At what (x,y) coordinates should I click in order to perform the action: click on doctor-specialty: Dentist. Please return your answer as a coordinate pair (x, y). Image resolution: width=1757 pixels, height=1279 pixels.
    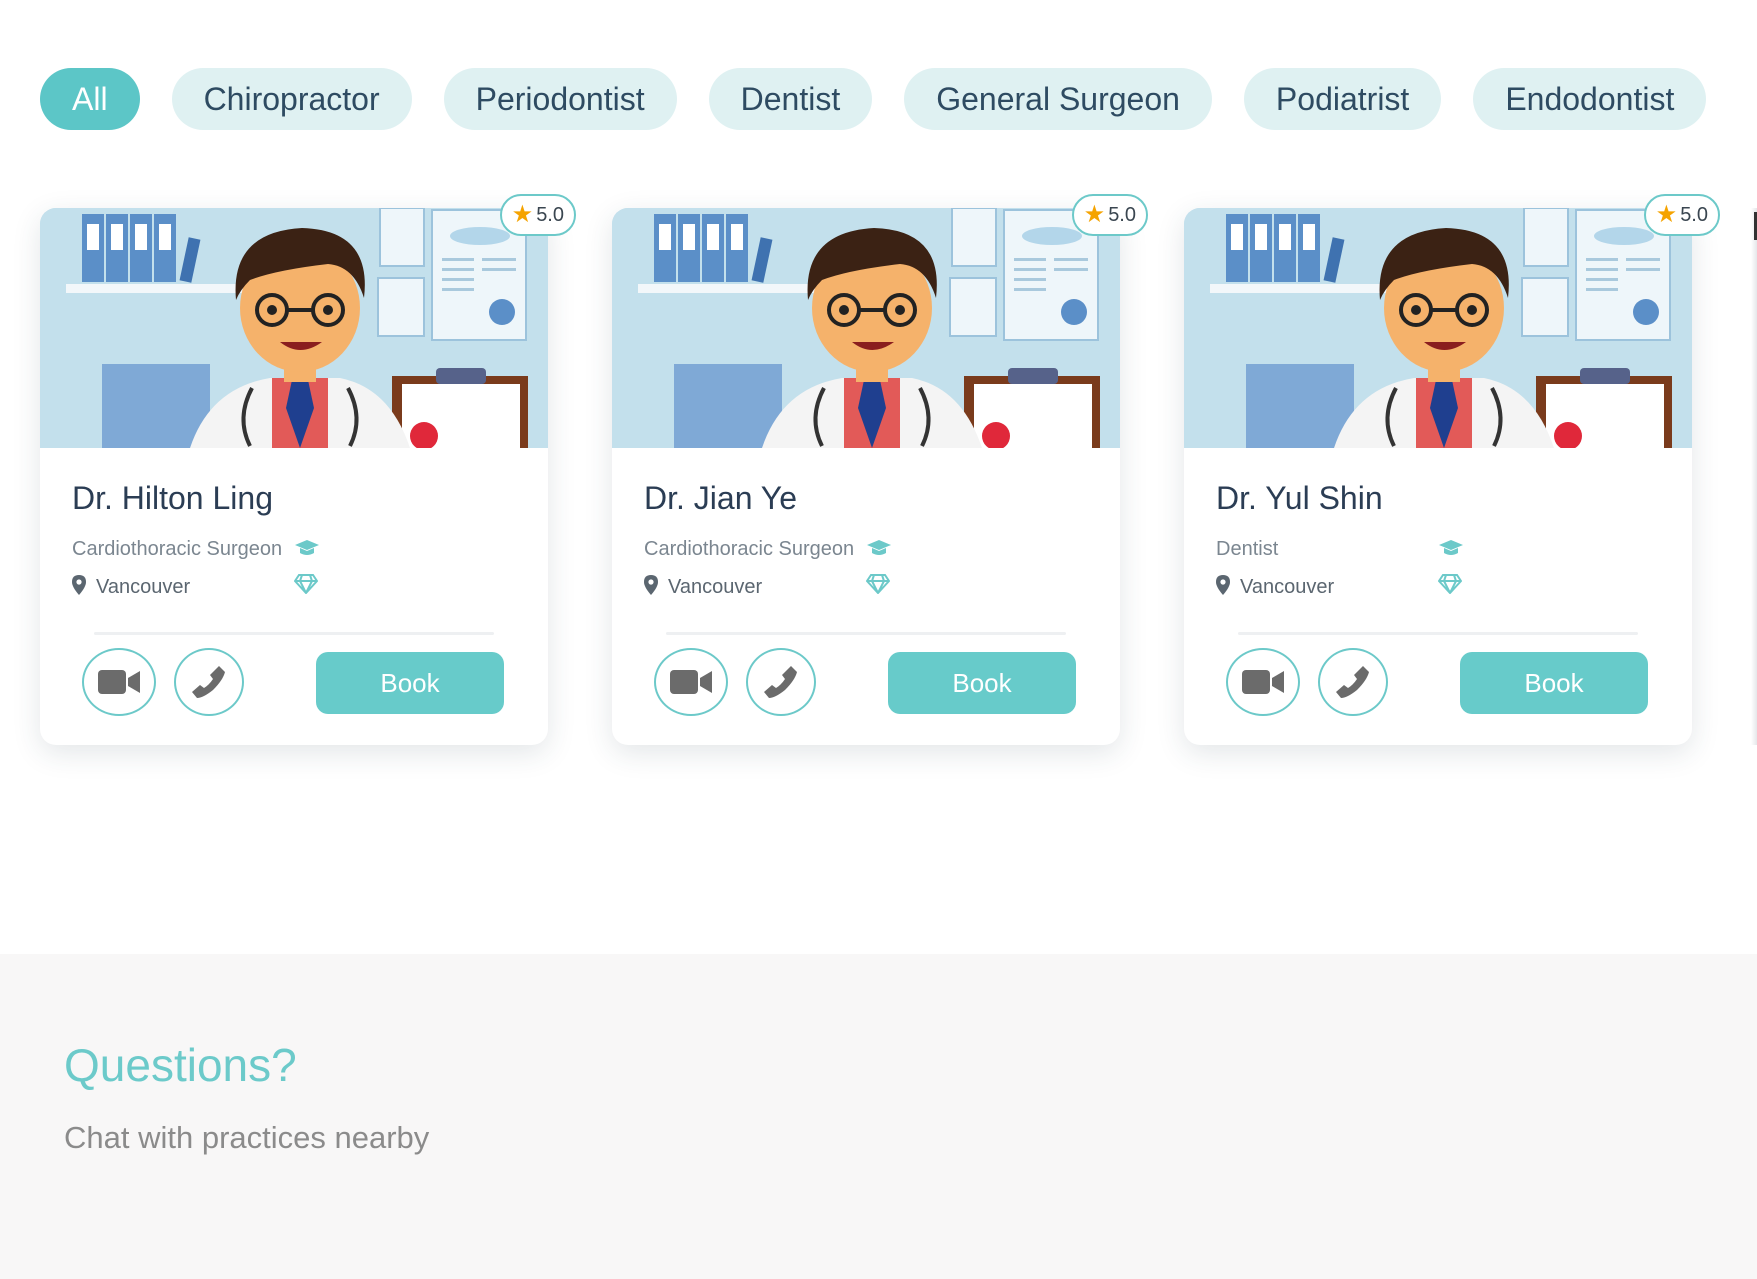
    Looking at the image, I should click on (1247, 549).